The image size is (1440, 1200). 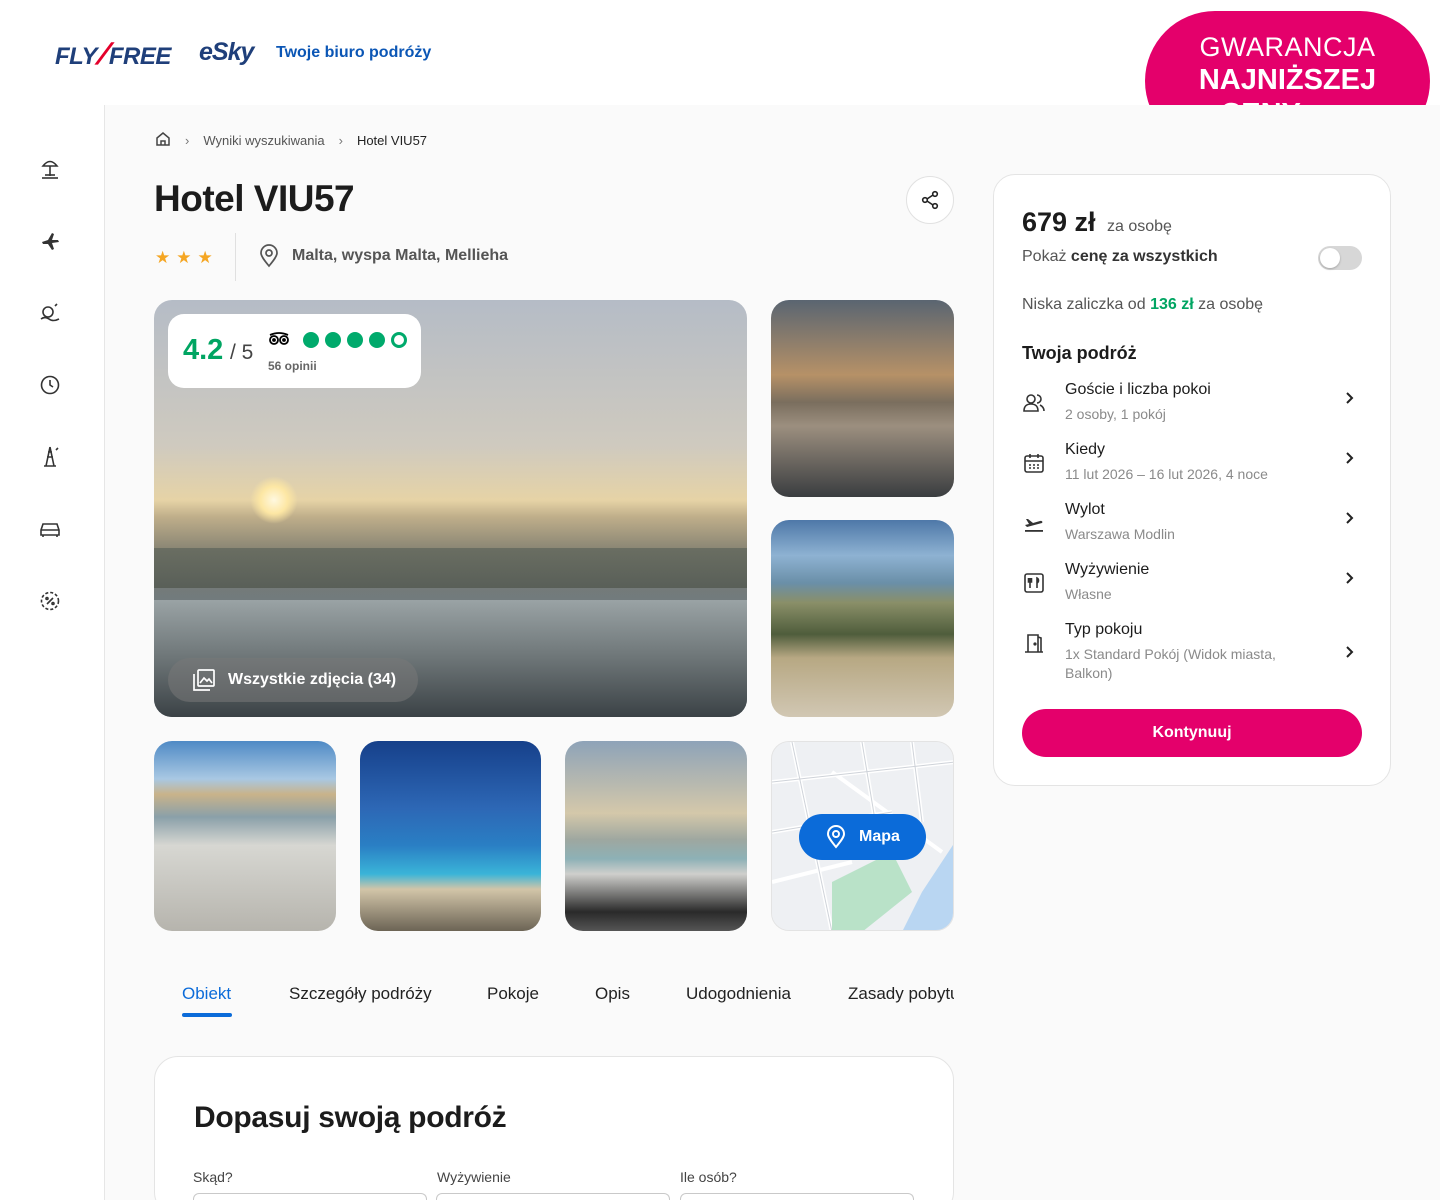 I want to click on flyfree-logo: FLY/FREE, so click(x=113, y=55).